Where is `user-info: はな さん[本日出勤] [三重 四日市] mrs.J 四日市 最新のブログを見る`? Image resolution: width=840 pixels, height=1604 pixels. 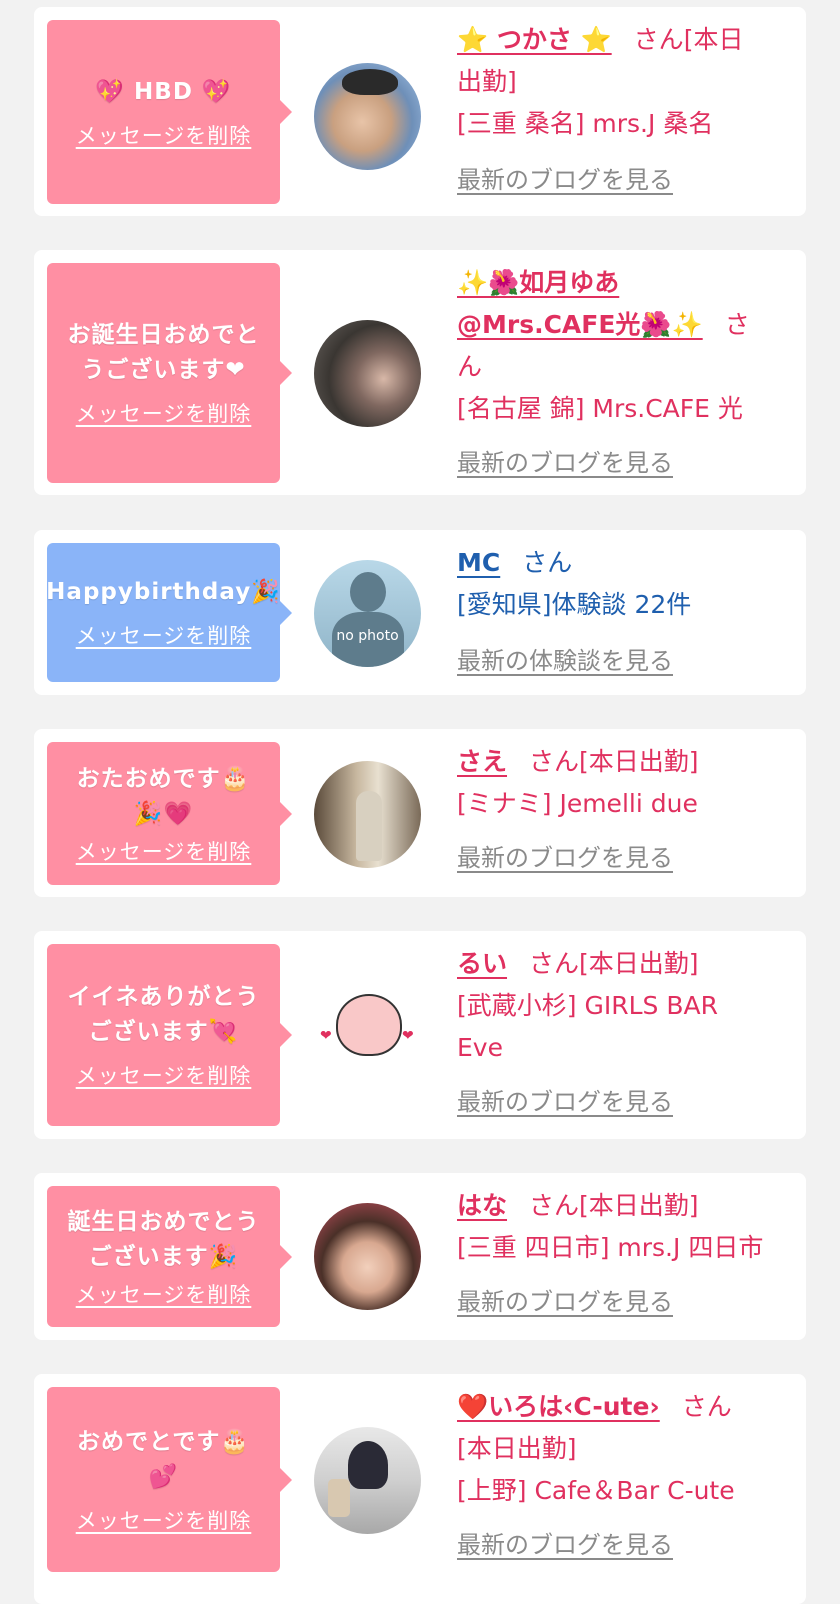
user-info: はな さん[本日出勤] [三重 四日市] mrs.J 四日市 最新のブログを見る is located at coordinates (622, 1254).